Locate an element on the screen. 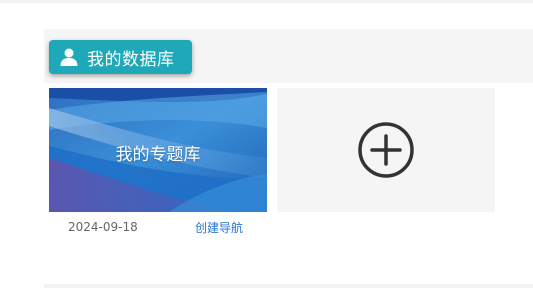 Image resolution: width=533 pixels, height=288 pixels. user-icon is located at coordinates (69, 57).